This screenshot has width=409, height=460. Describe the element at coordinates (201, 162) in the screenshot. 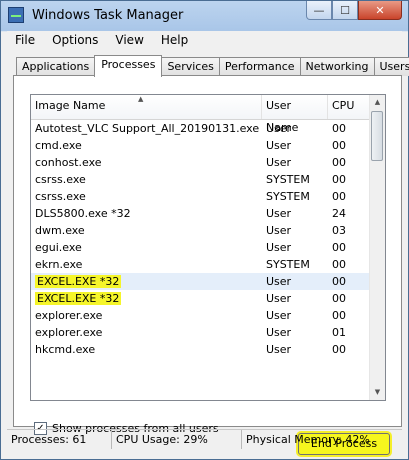

I see `table-row: conhost.exe User 00` at that location.